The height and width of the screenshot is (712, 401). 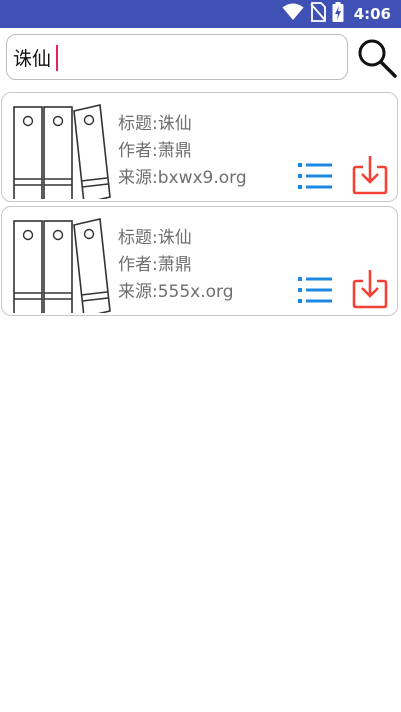 What do you see at coordinates (372, 14) in the screenshot?
I see `status-time: 4:06` at bounding box center [372, 14].